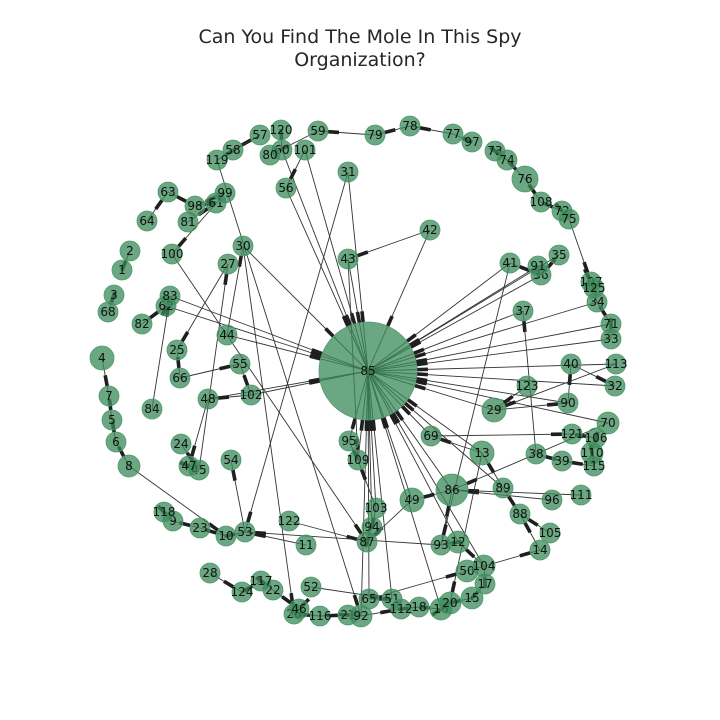 The width and height of the screenshot is (720, 720). I want to click on node-90: 90, so click(568, 403).